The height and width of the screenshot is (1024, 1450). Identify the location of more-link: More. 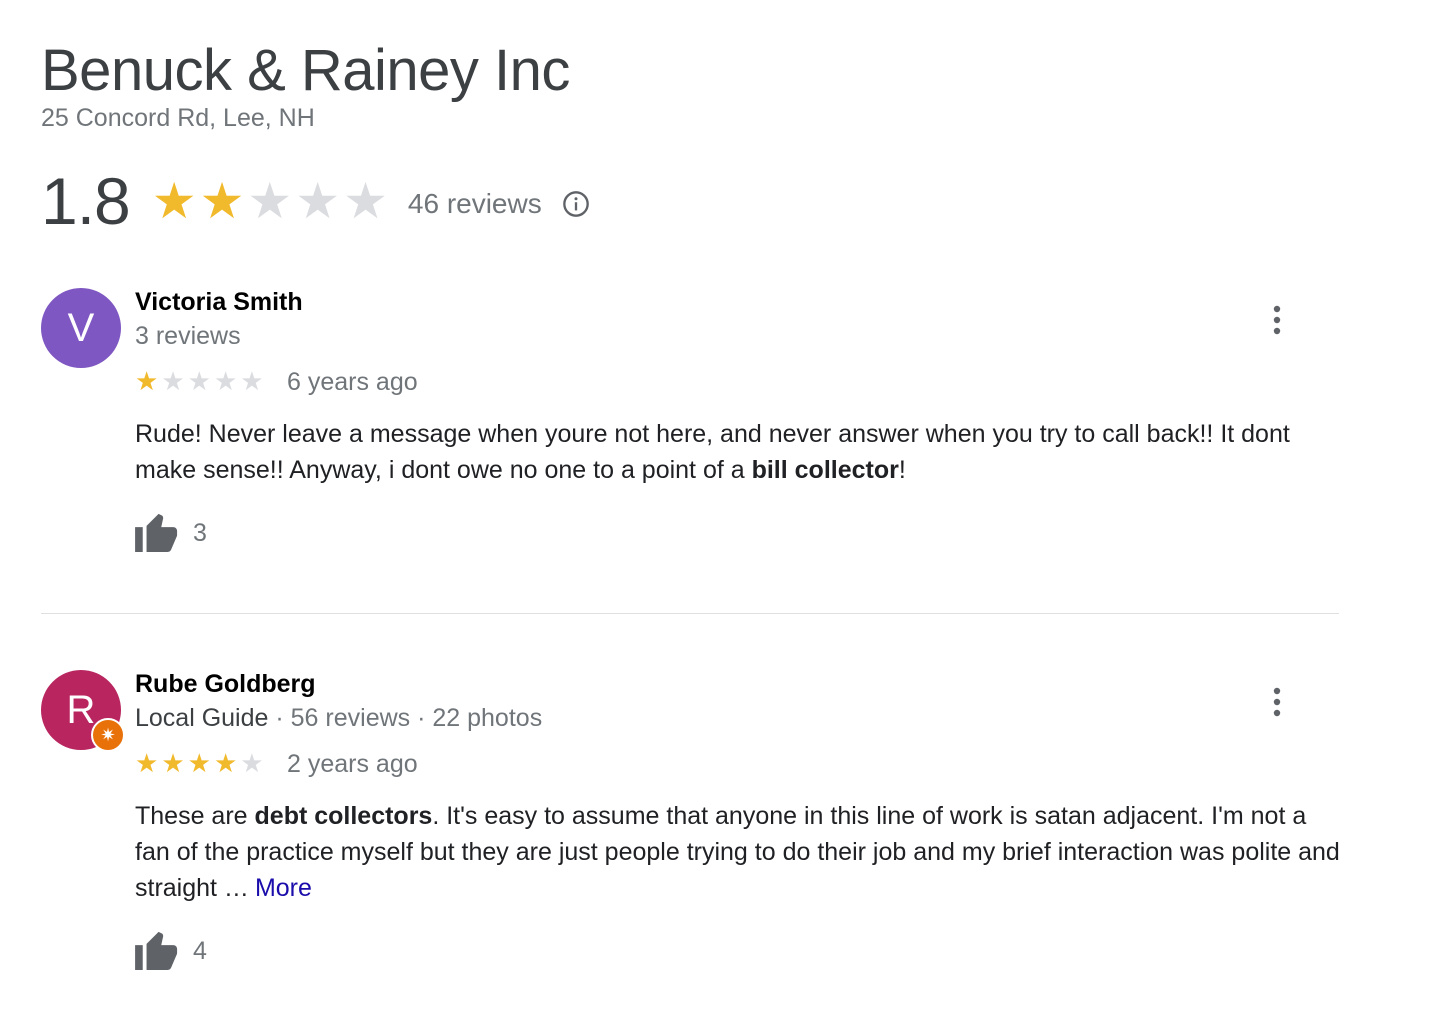
(283, 888).